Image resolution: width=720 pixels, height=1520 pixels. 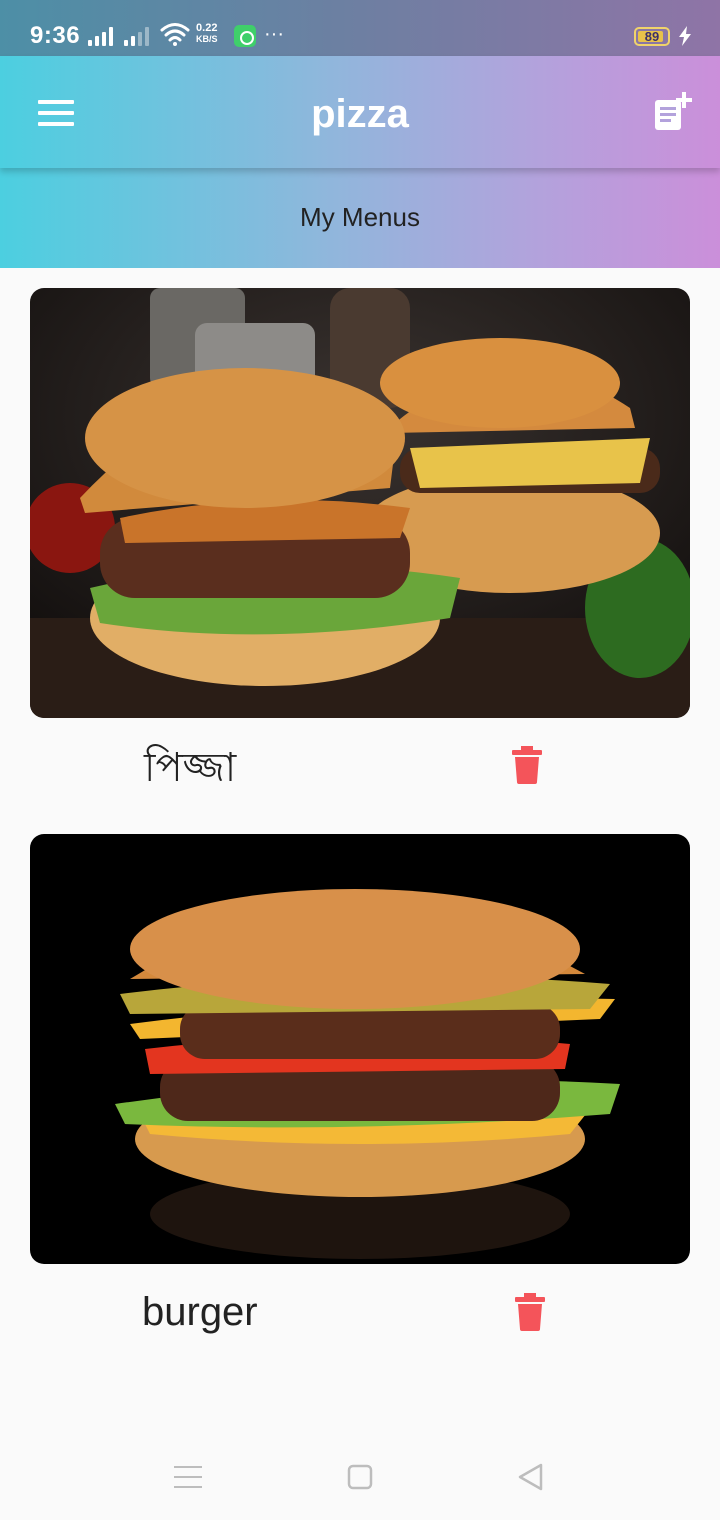 I want to click on menu-name-1: পিজ্জা, so click(x=190, y=768).